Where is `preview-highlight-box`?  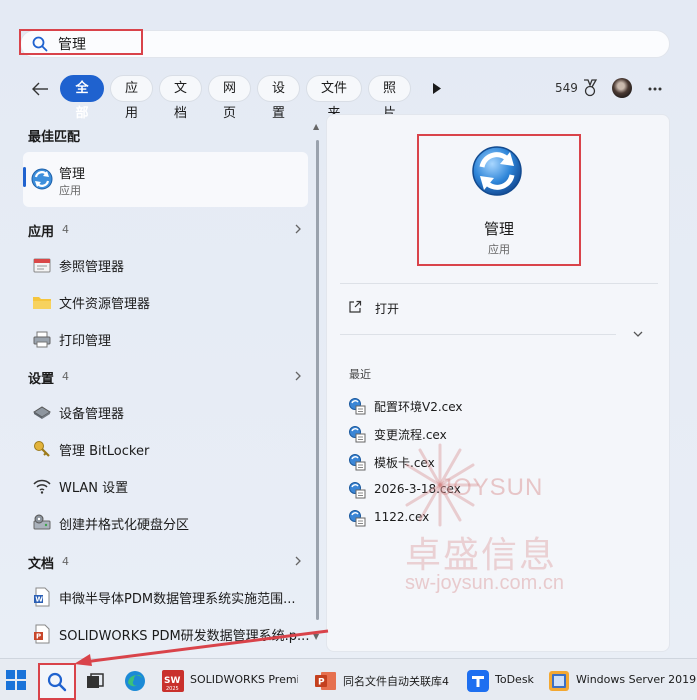
preview-highlight-box is located at coordinates (499, 200).